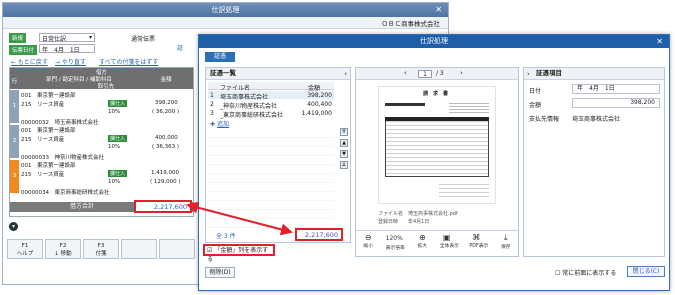 Image resolution: width=675 pixels, height=295 pixels. Describe the element at coordinates (70, 61) in the screenshot. I see `redo-link: → やり直す` at that location.